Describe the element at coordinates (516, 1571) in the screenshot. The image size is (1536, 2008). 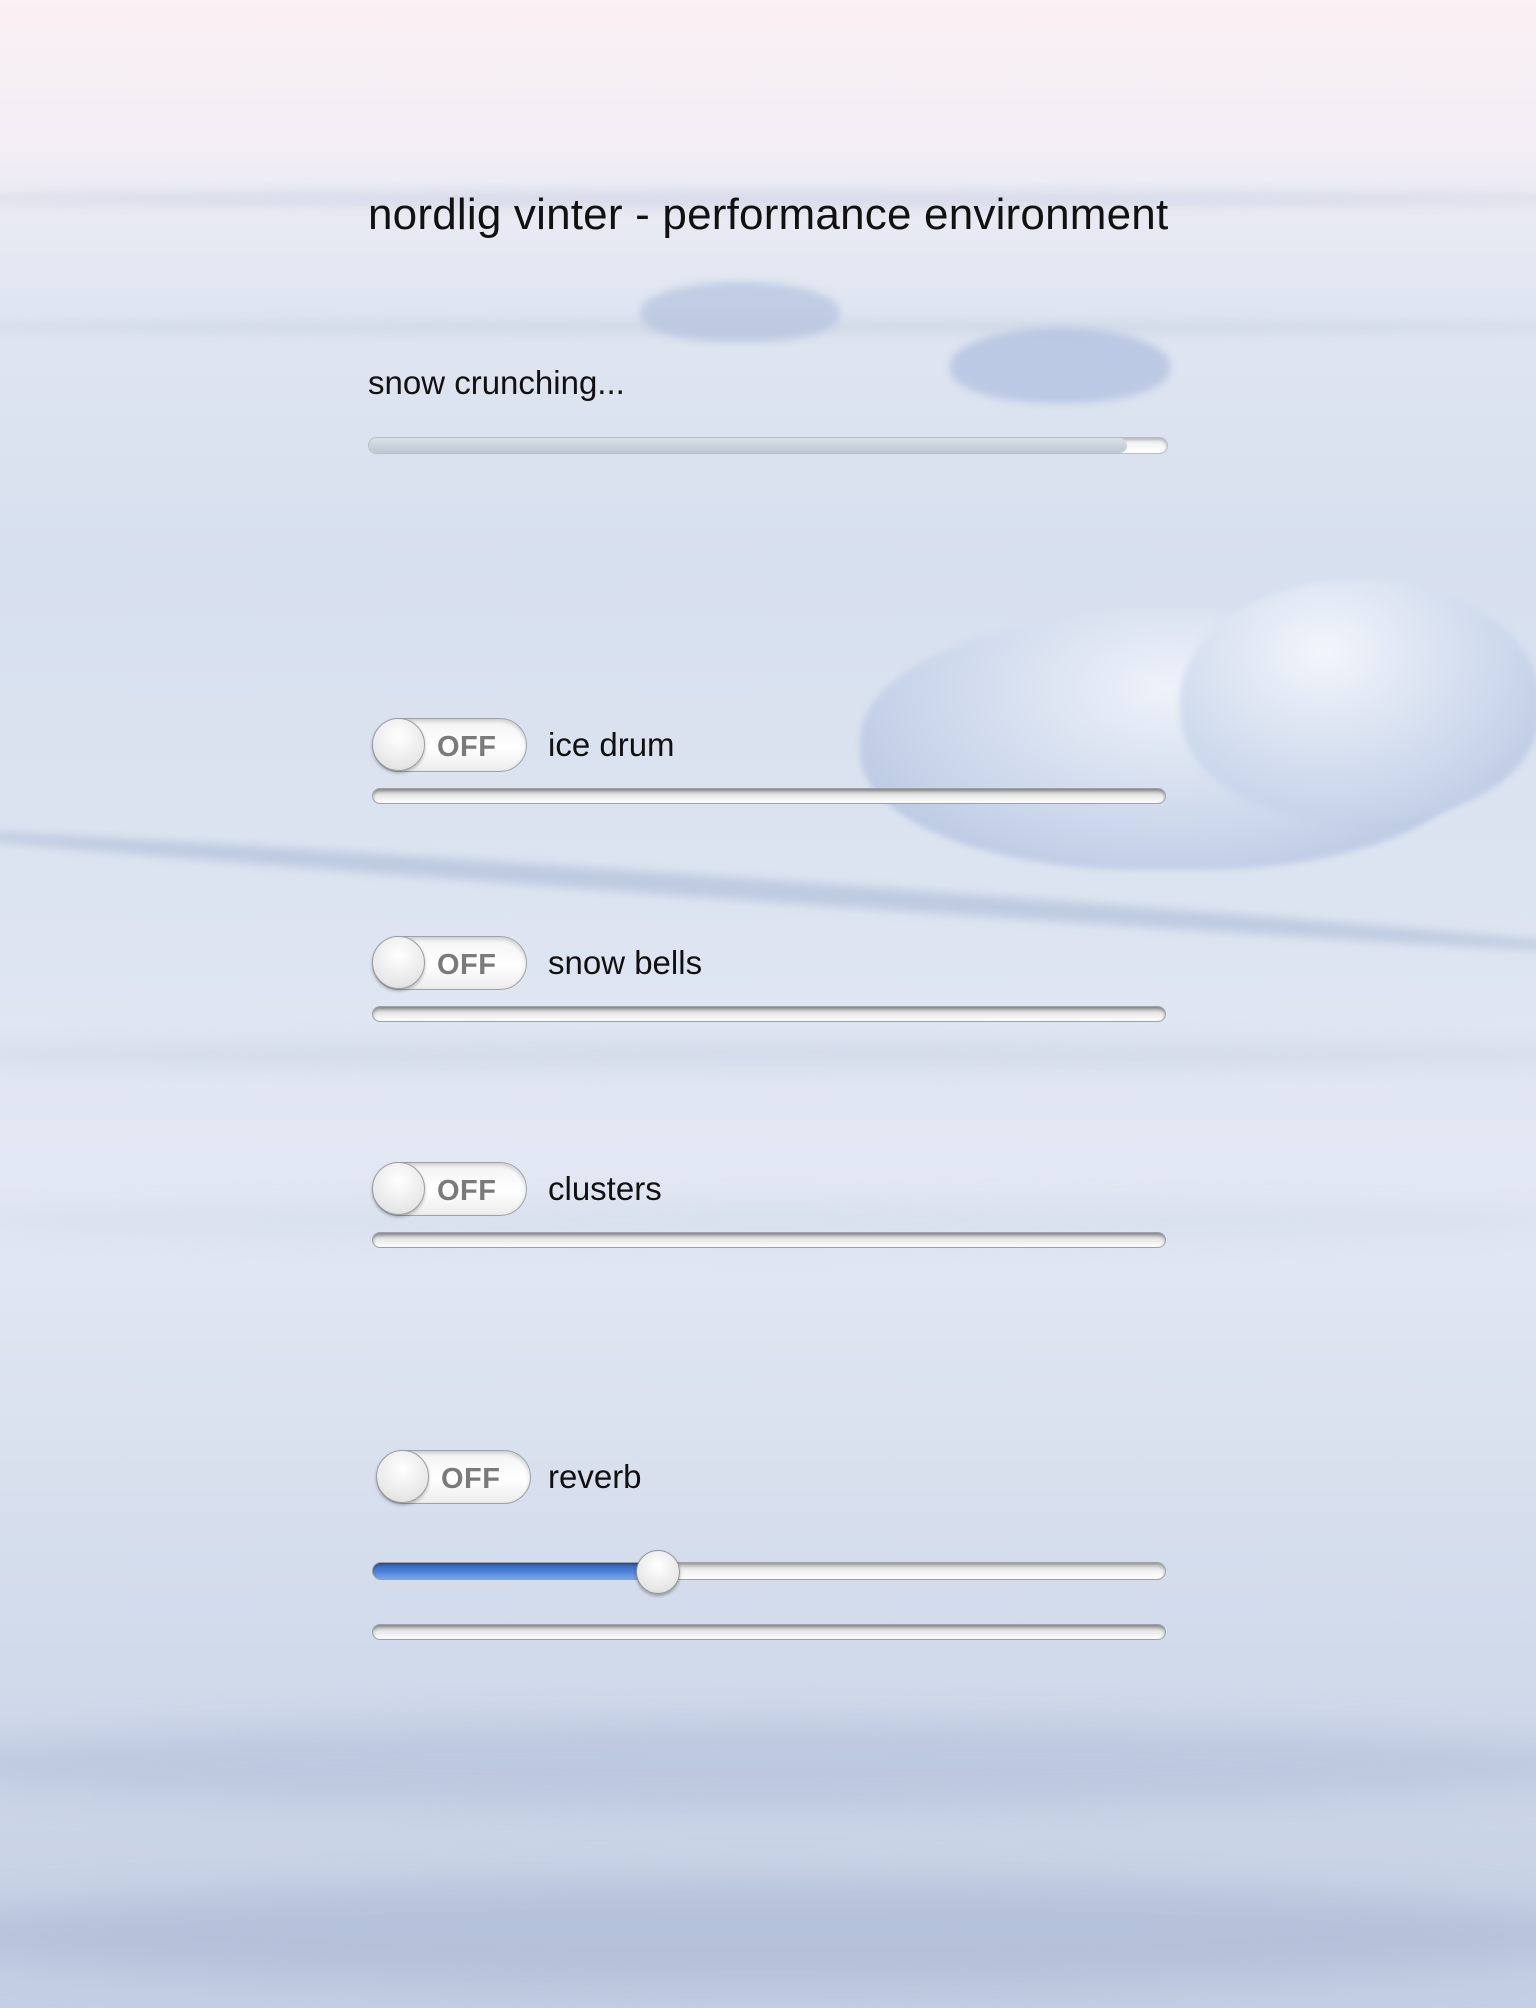
I see `slider-fill` at that location.